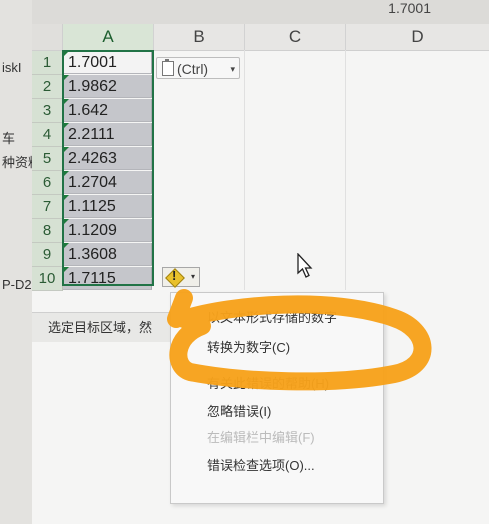 The height and width of the screenshot is (524, 489). I want to click on row-header-6: 6, so click(47, 183).